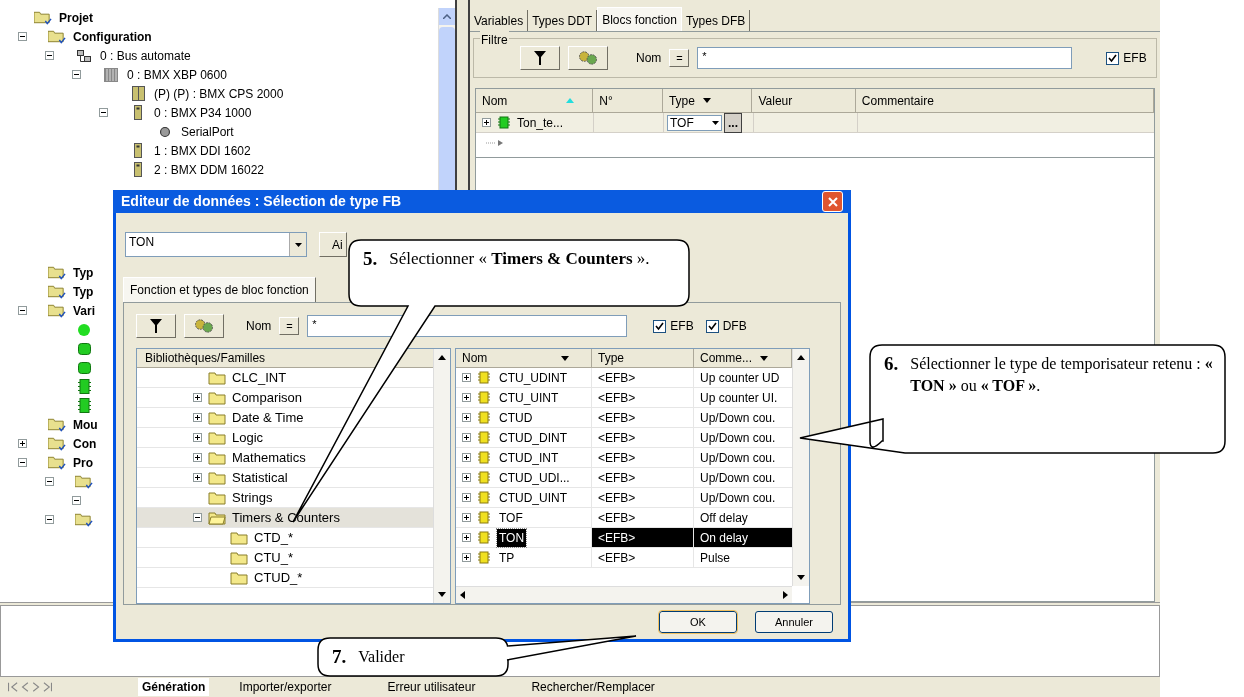 The image size is (1244, 697). Describe the element at coordinates (278, 578) in the screenshot. I see `library-item: CTUD_*` at that location.